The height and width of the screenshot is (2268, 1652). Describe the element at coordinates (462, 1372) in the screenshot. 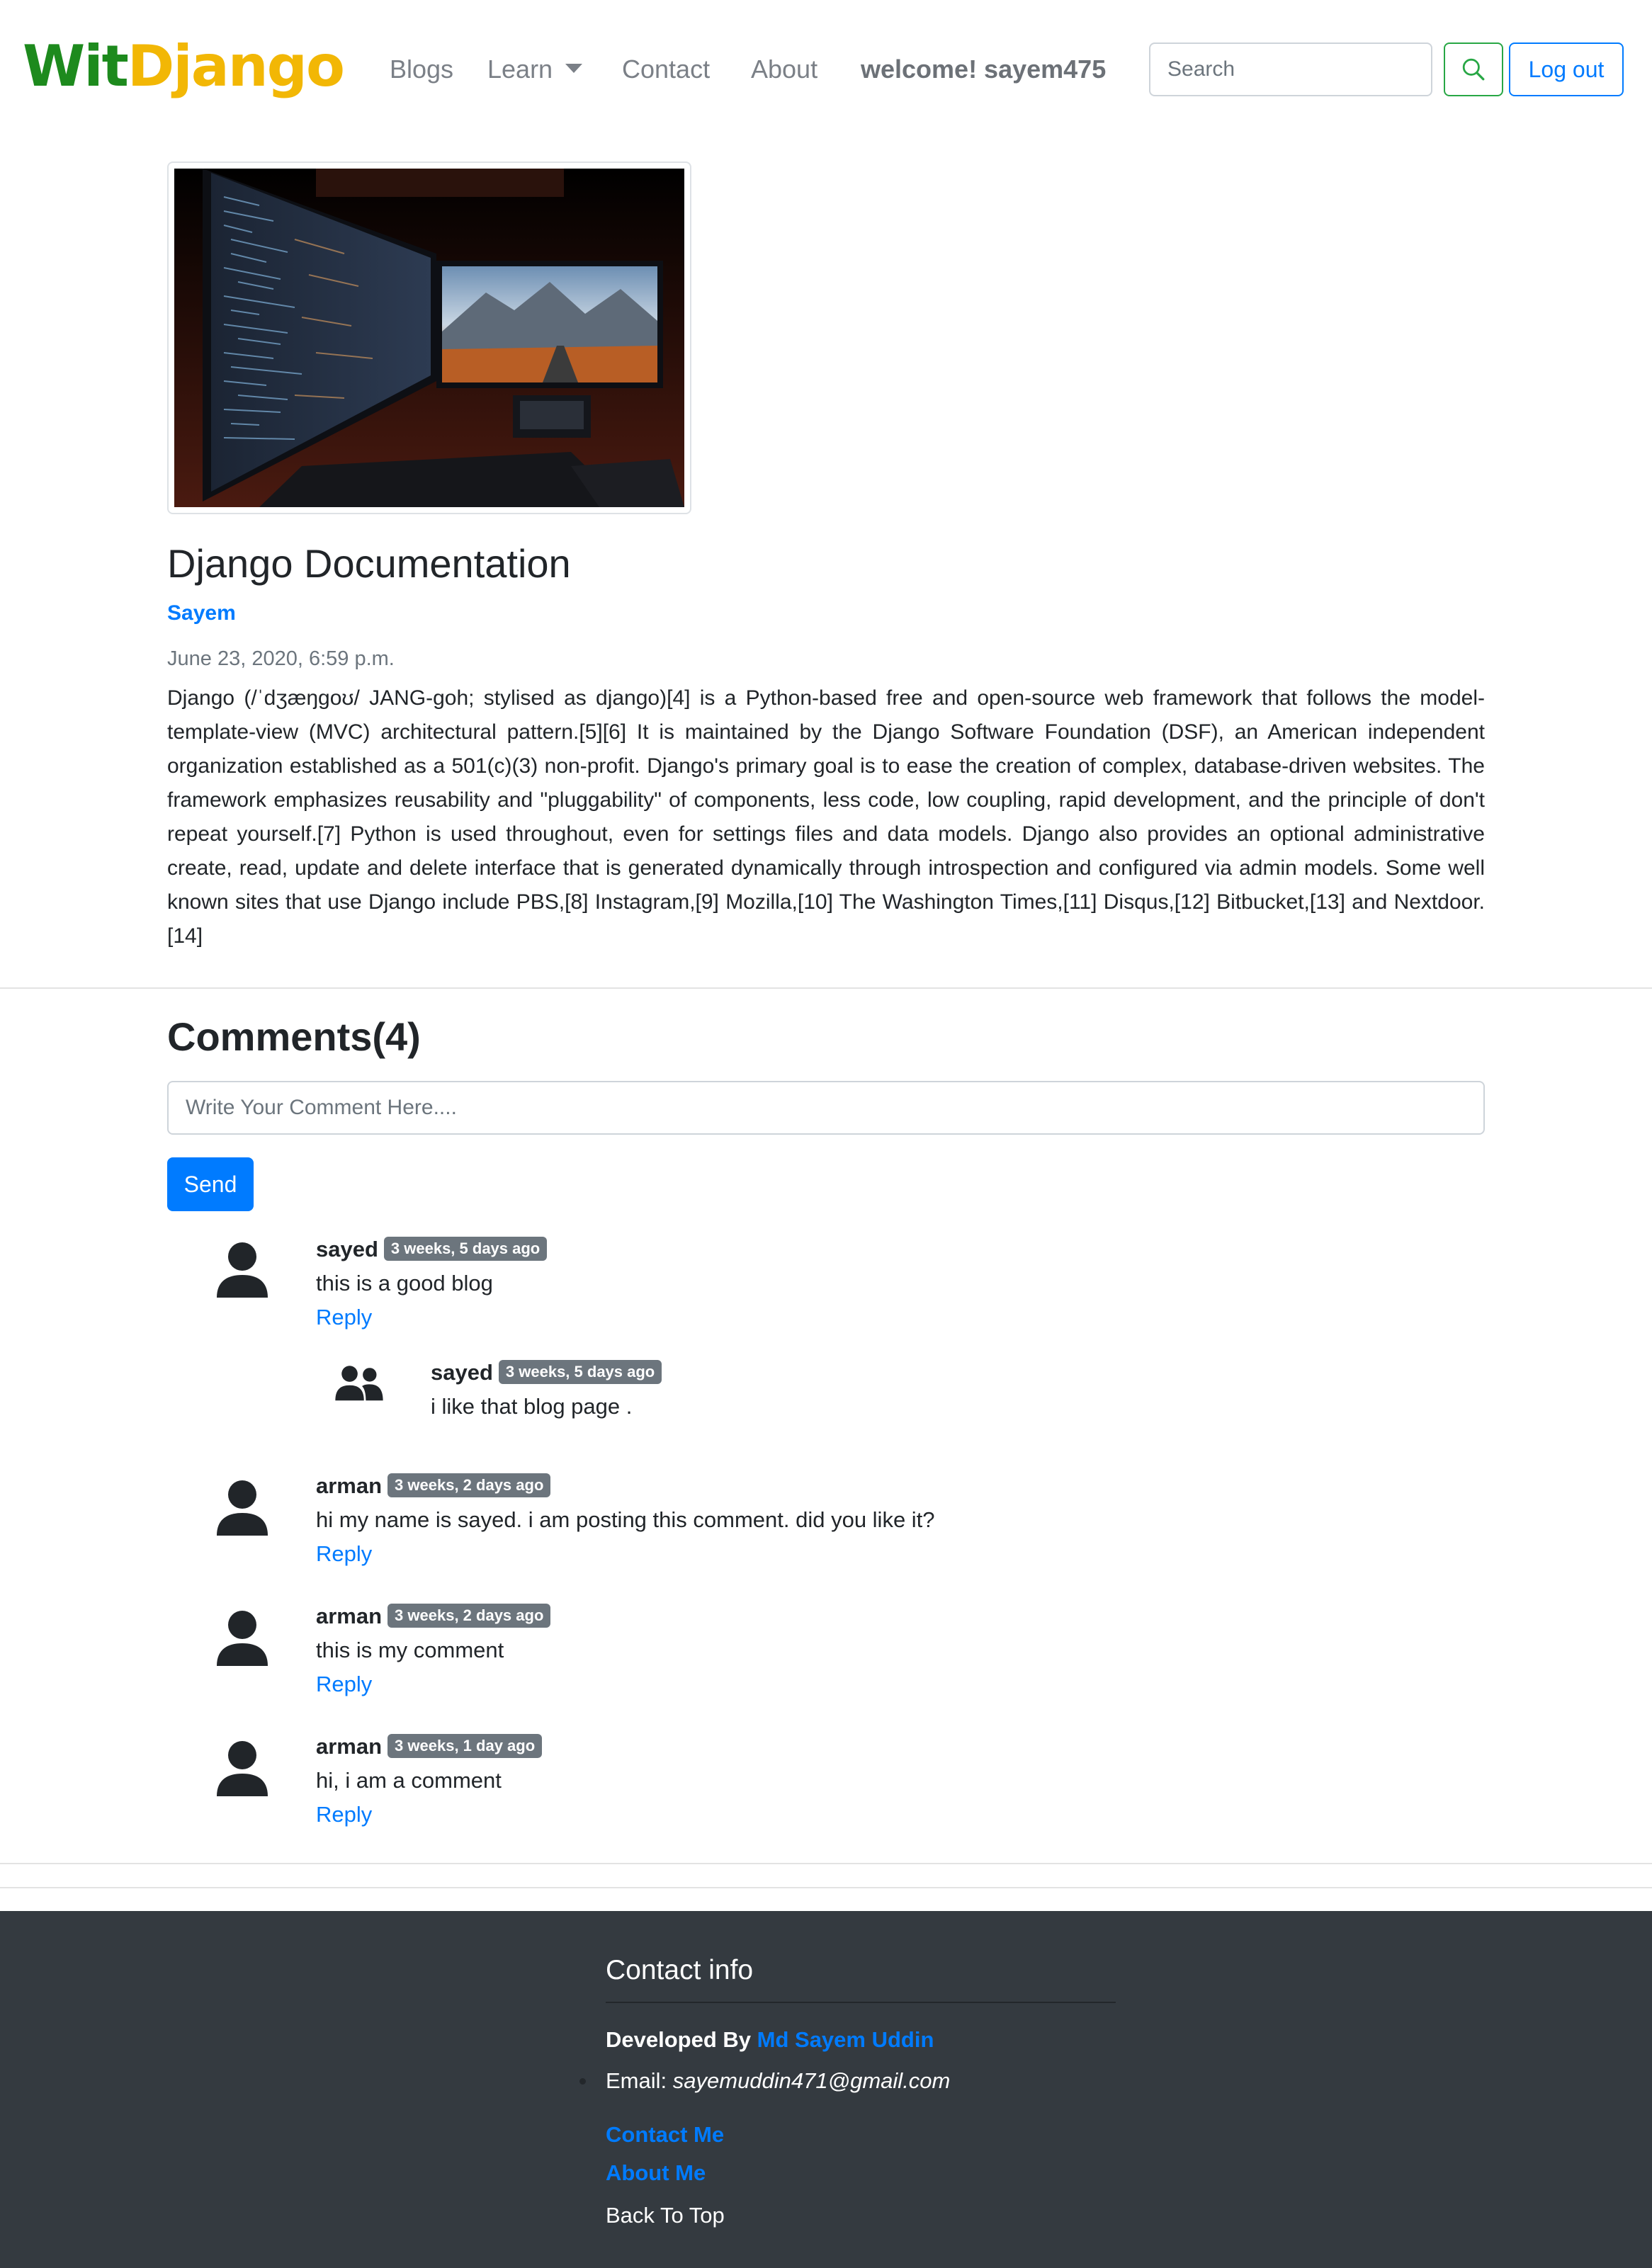

I see `reply-author: sayed` at that location.